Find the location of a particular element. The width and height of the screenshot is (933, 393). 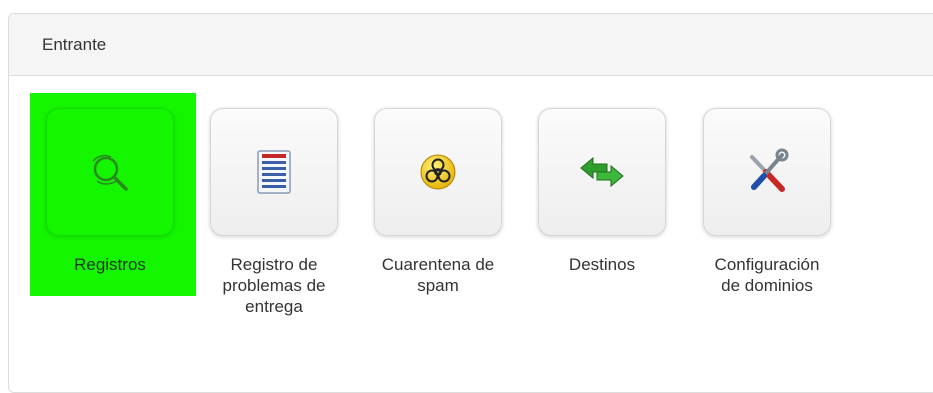

tile-registro-problemas-entrega: Registro de problemas de entrega is located at coordinates (274, 212).